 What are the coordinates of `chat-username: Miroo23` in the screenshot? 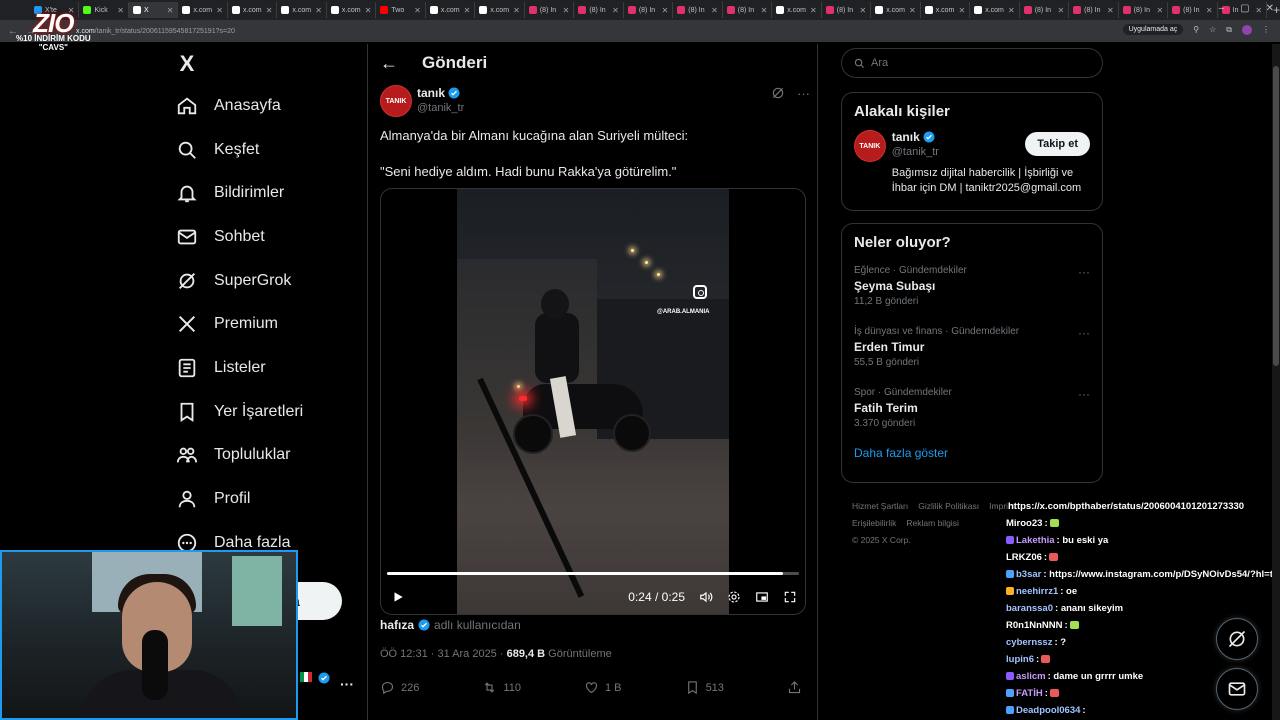 It's located at (1024, 523).